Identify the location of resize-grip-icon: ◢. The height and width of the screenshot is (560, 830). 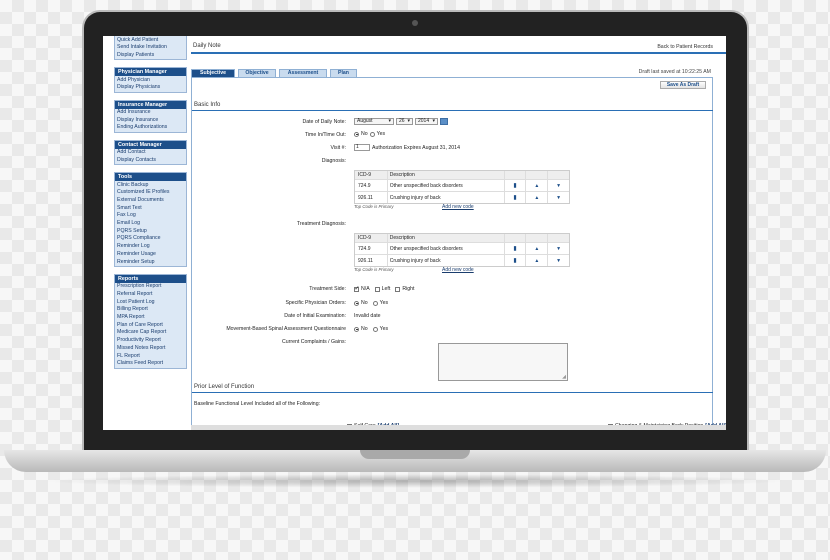
(564, 377).